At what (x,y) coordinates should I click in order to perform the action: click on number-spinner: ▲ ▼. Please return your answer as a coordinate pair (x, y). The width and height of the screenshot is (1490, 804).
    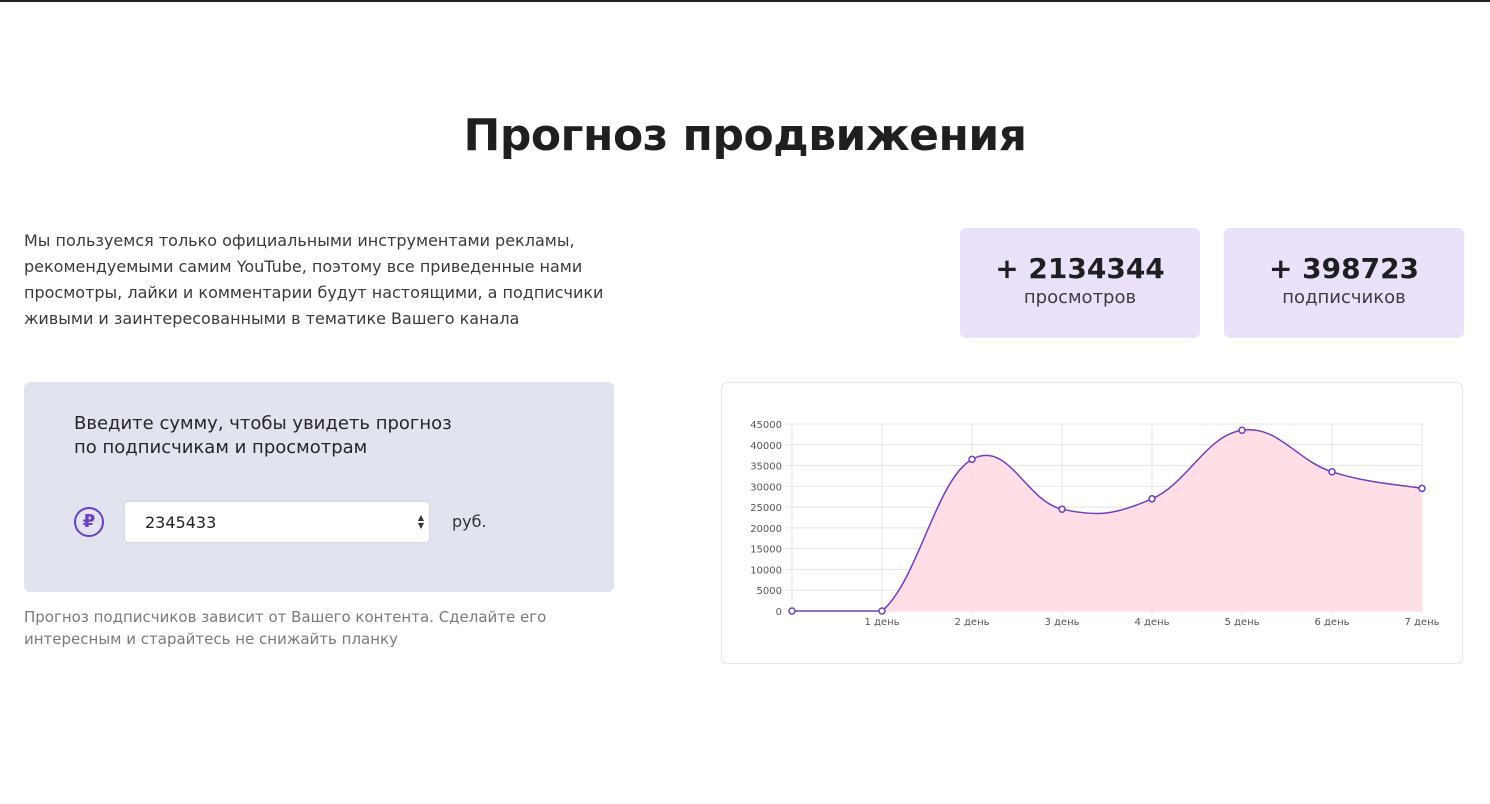
    Looking at the image, I should click on (421, 523).